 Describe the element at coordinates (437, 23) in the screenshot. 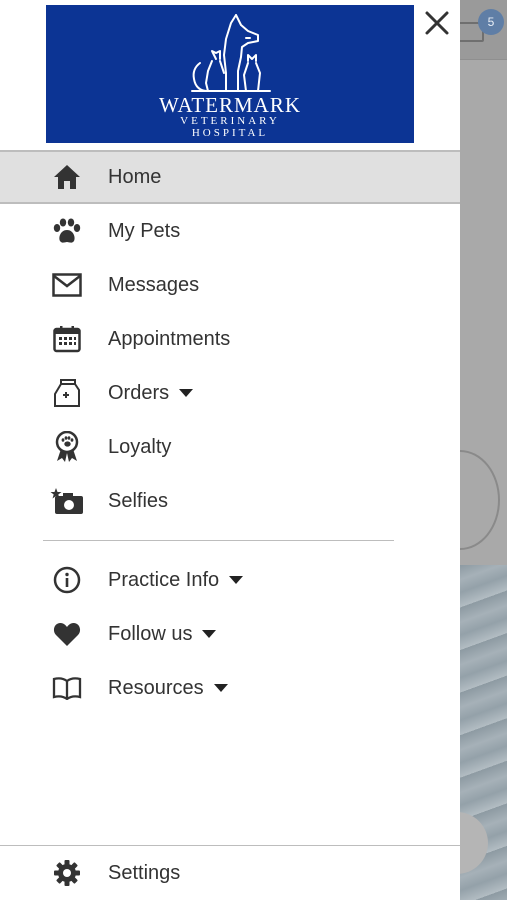

I see `close-icon` at that location.